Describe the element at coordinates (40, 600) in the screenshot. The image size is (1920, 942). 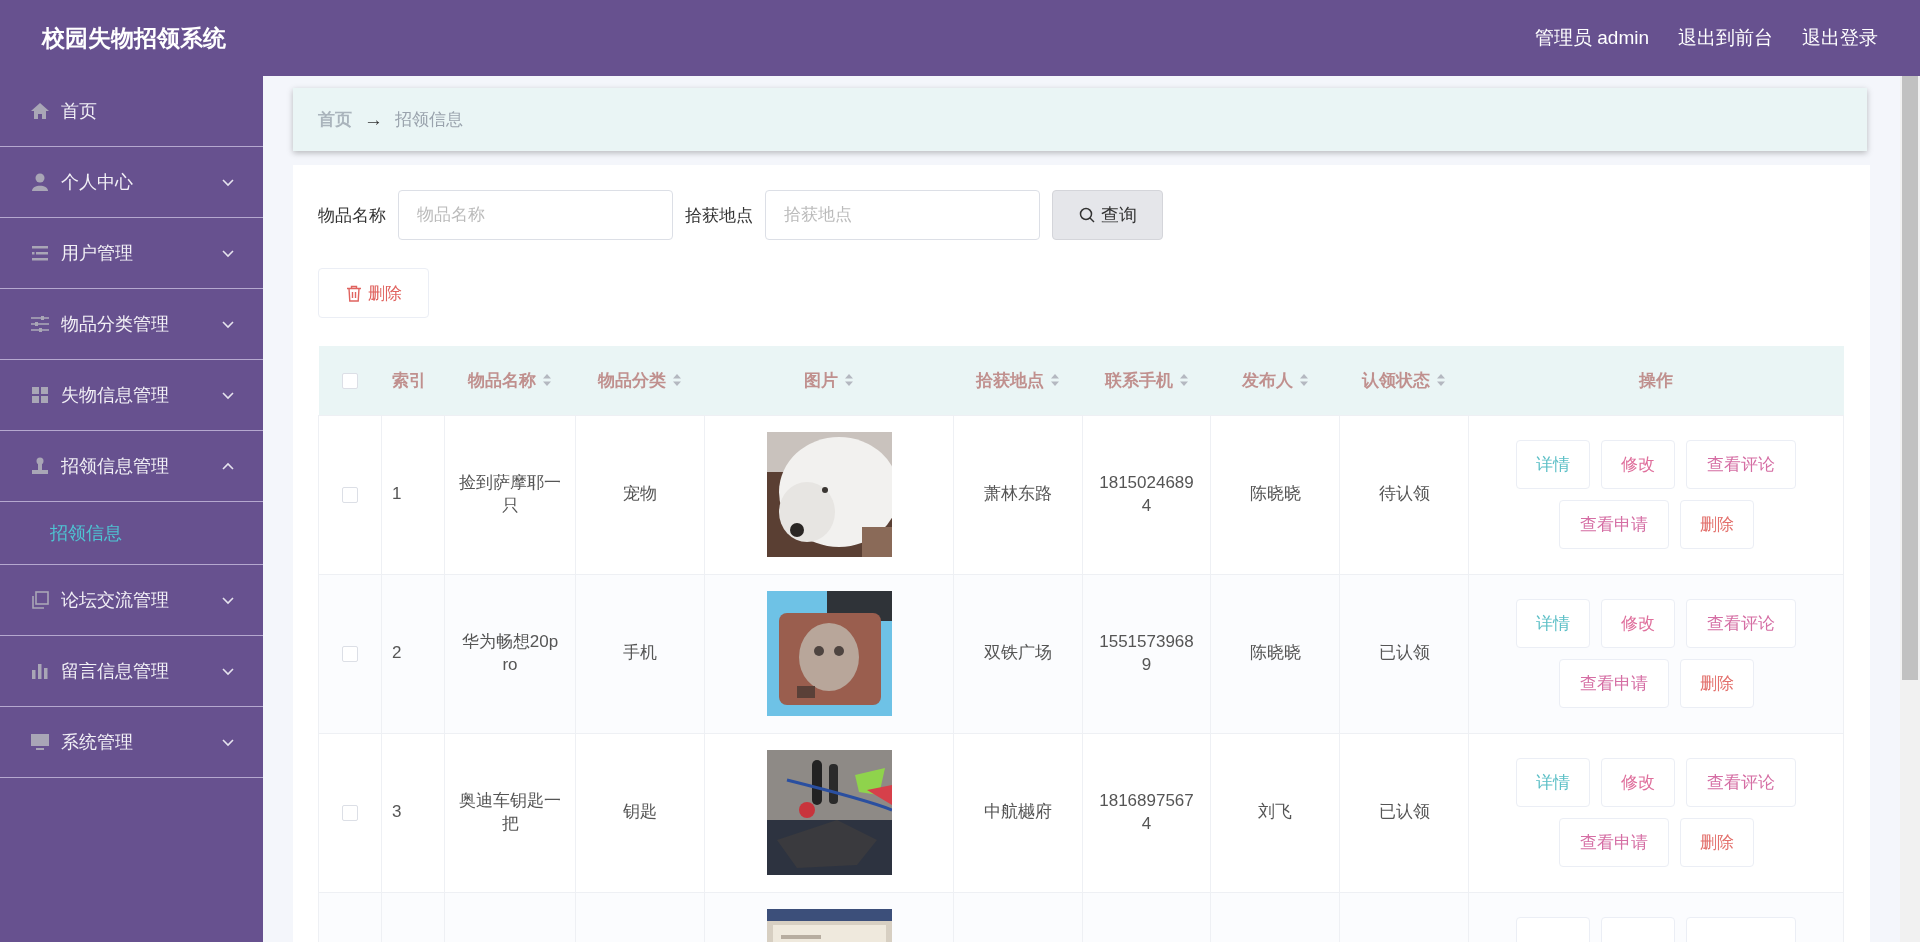
I see `copy-icon` at that location.